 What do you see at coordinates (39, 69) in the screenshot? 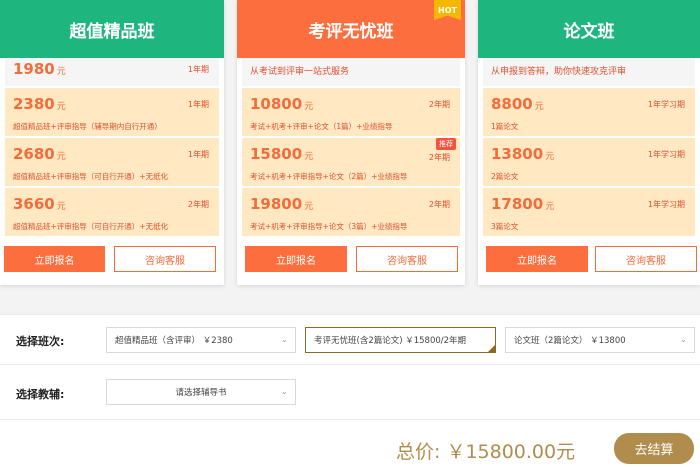
I see `price-value: 1980 元` at bounding box center [39, 69].